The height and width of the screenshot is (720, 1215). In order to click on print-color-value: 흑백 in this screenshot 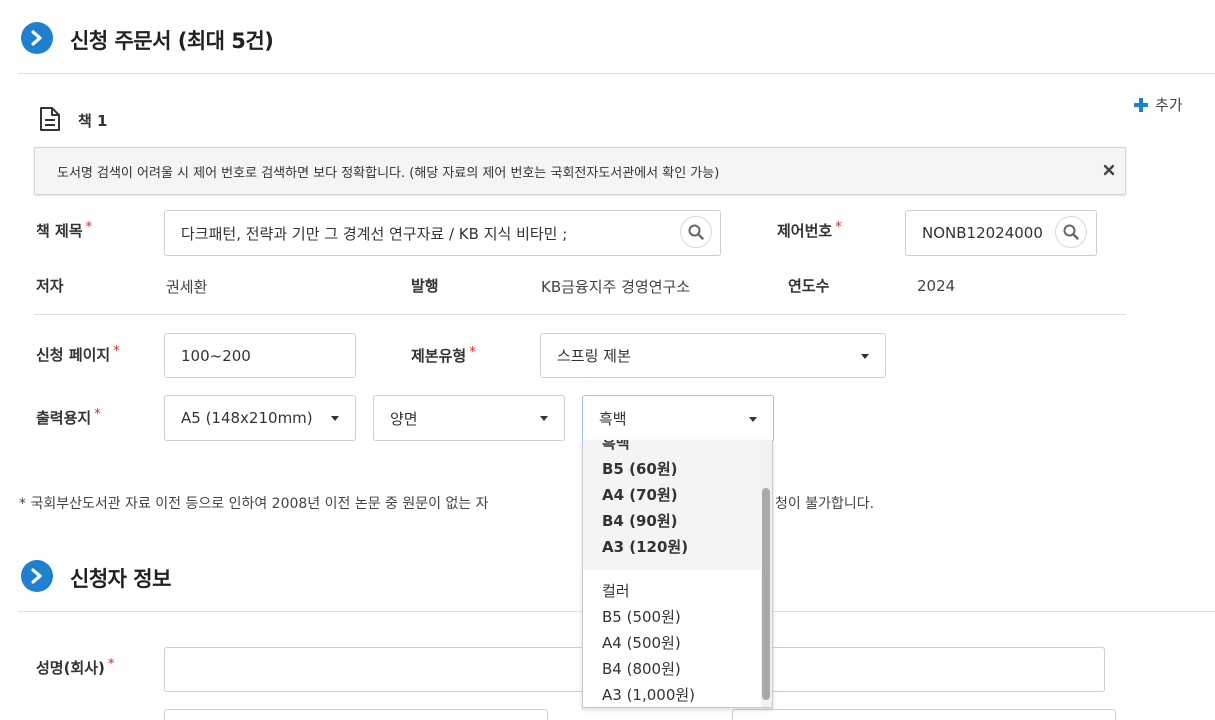, I will do `click(613, 419)`.